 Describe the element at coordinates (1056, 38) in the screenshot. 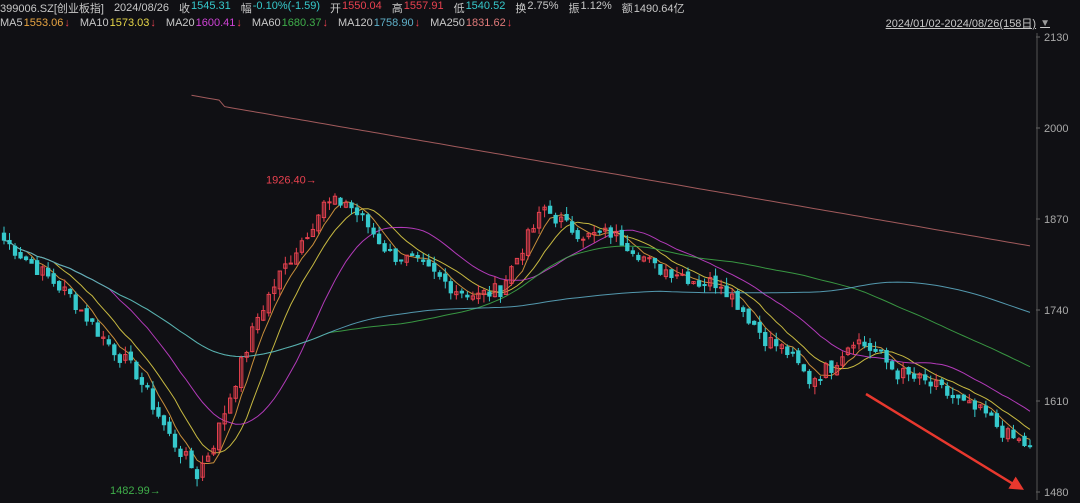

I see `y-tick-label: 2130` at that location.